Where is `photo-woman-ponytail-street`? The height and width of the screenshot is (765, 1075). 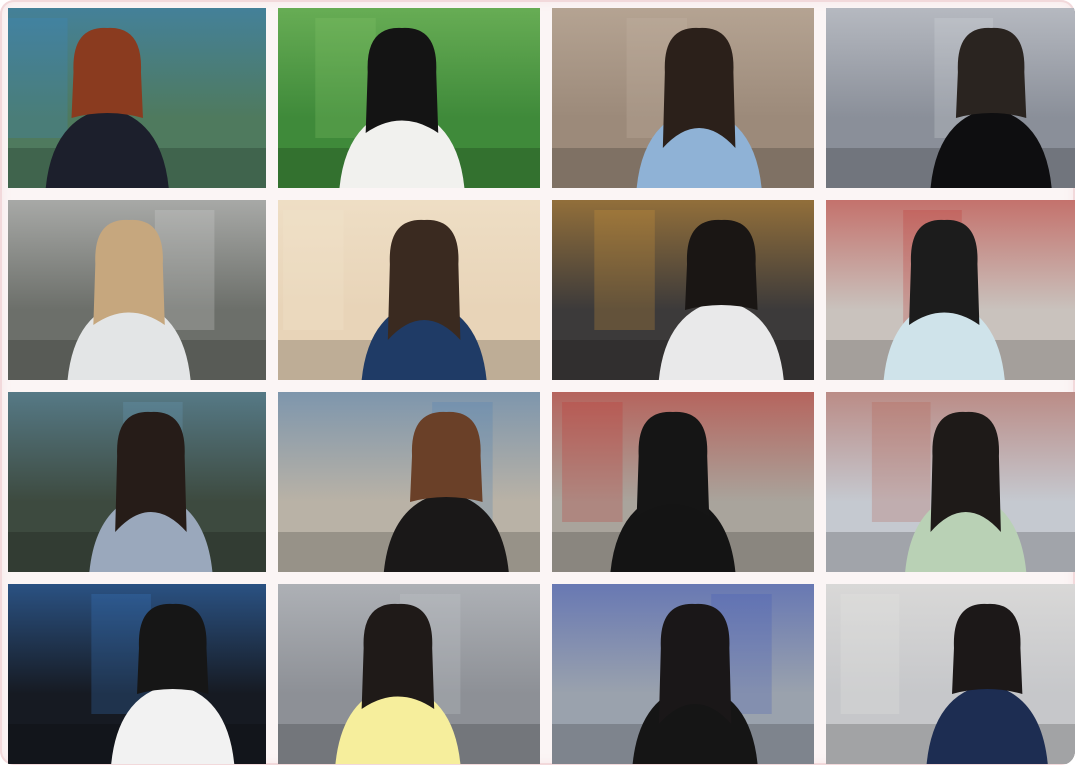
photo-woman-ponytail-street is located at coordinates (137, 290).